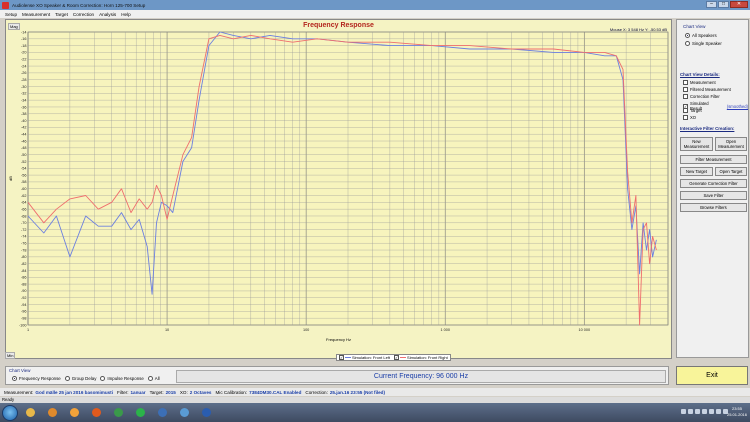 The image size is (750, 422). Describe the element at coordinates (713, 183) in the screenshot. I see `generate-correction-filter-button: Generate Correction Filter` at that location.